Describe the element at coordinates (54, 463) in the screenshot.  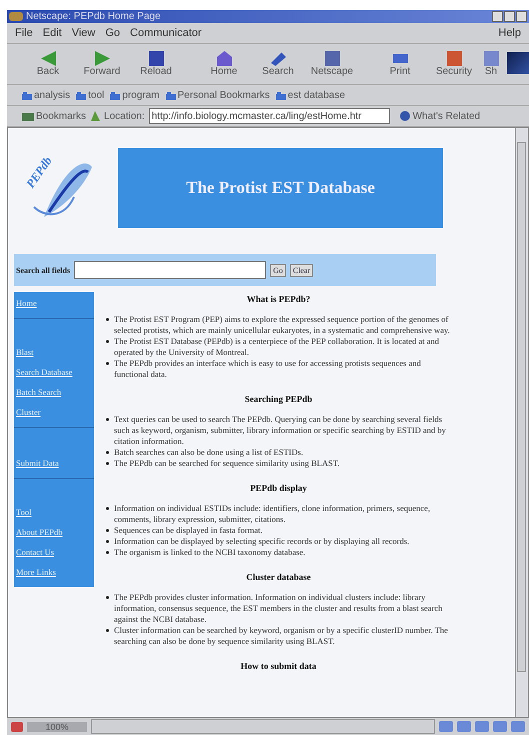
I see `sidebar-link: Submit Data` at that location.